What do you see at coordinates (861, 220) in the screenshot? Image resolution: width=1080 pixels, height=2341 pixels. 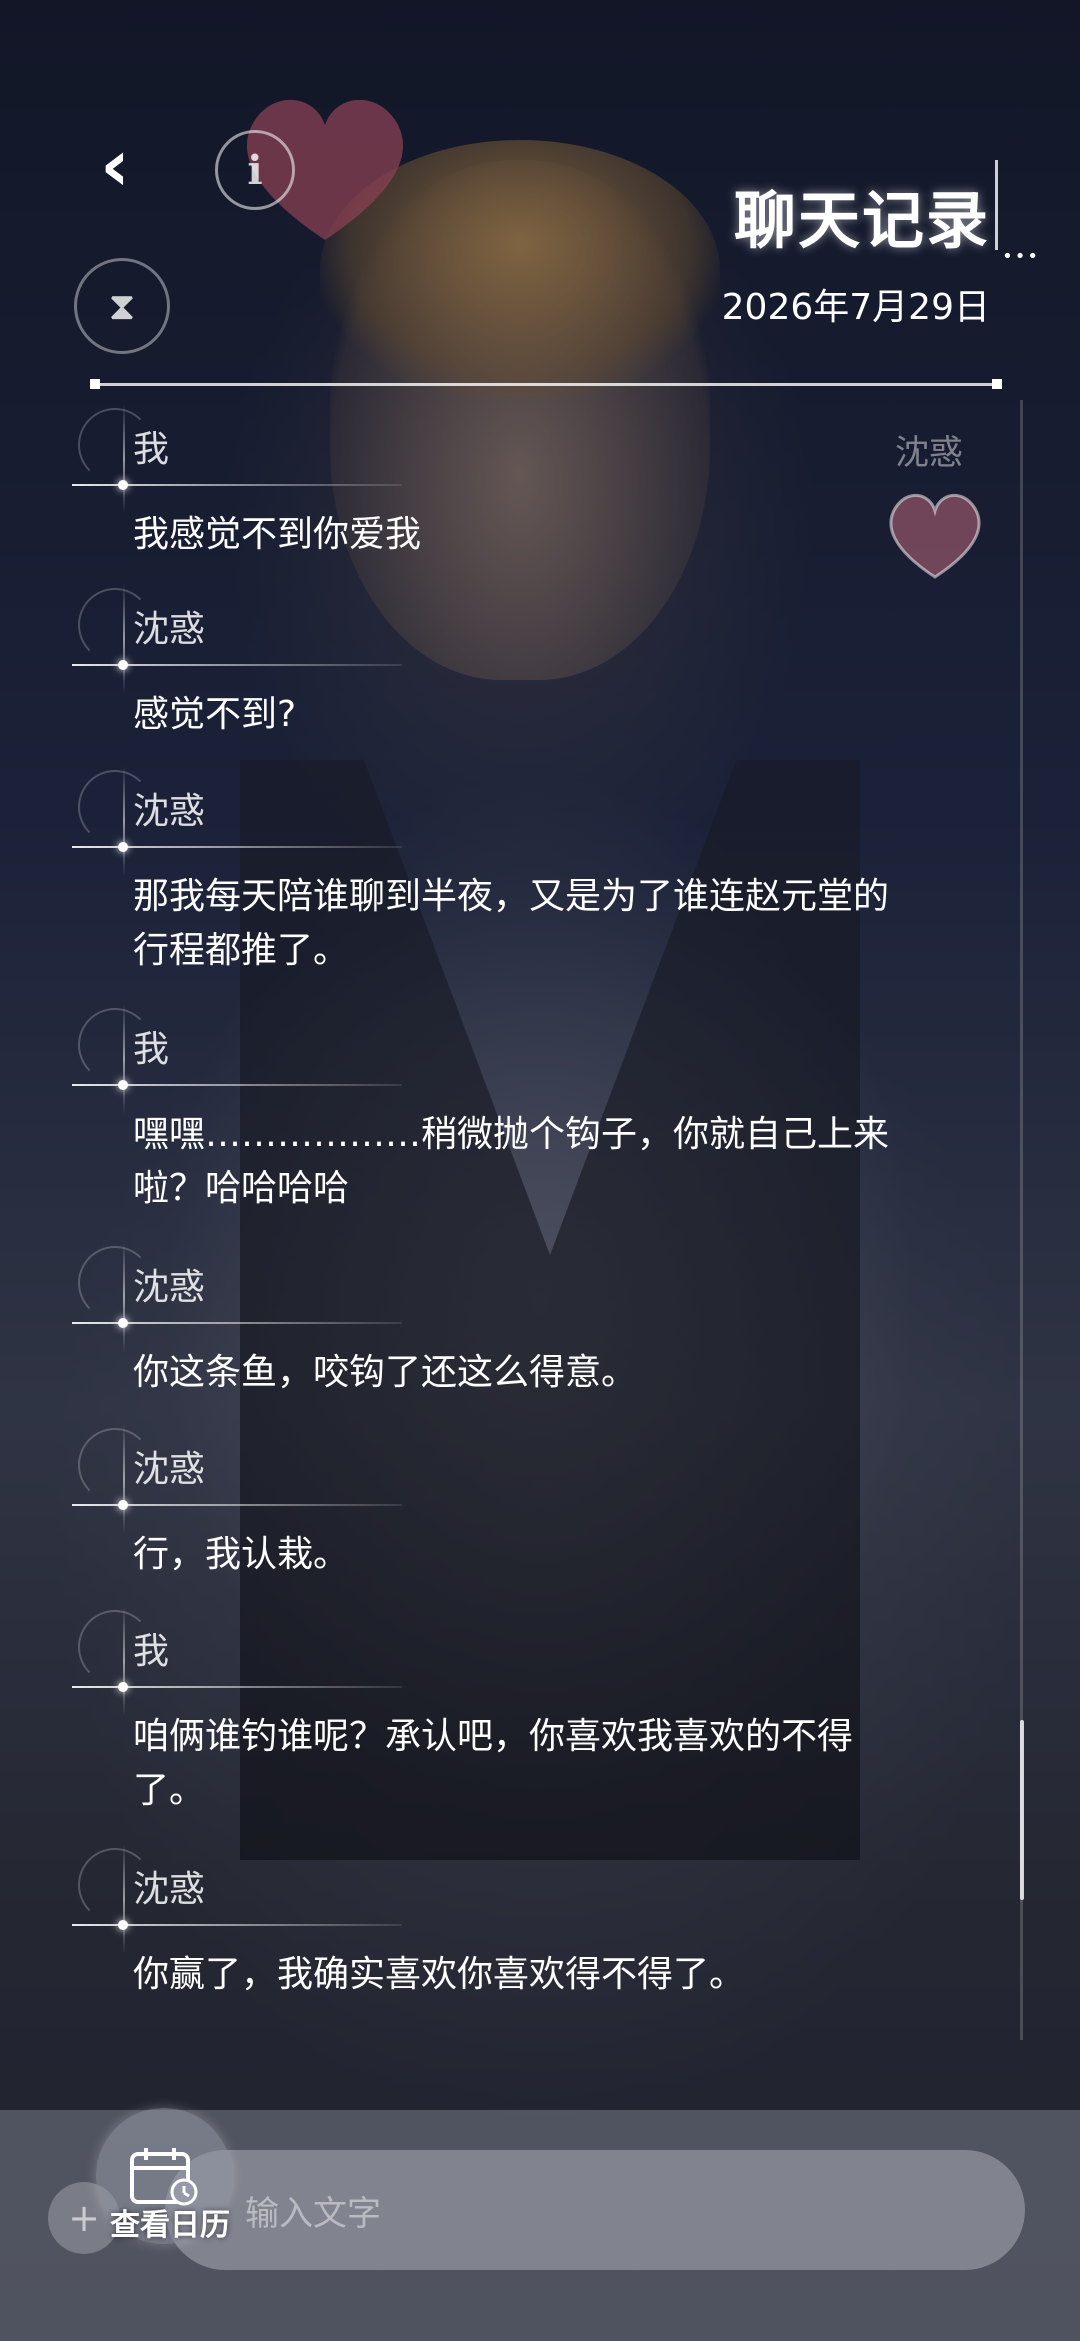 I see `page-title: 聊天记录` at bounding box center [861, 220].